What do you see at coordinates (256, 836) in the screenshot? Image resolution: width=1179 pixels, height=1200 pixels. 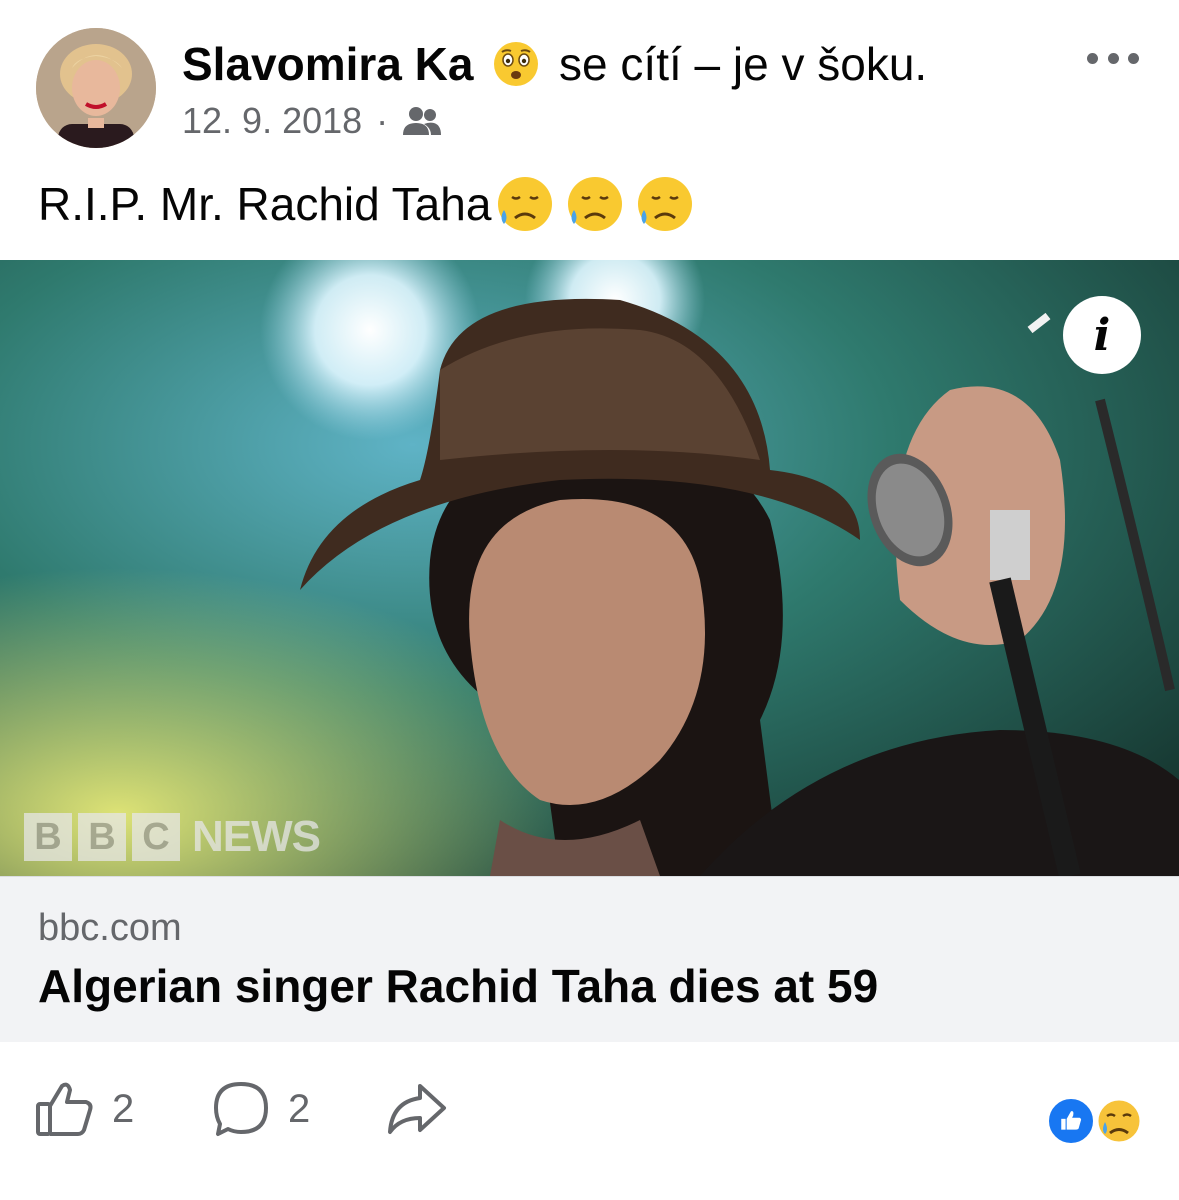 I see `bbc-news-word: NEWS` at bounding box center [256, 836].